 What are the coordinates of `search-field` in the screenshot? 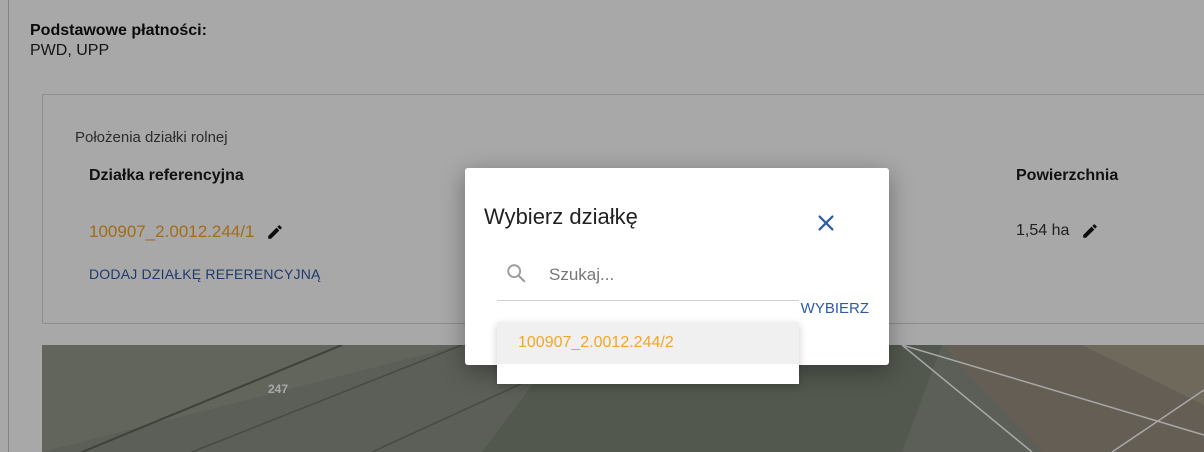 It's located at (648, 277).